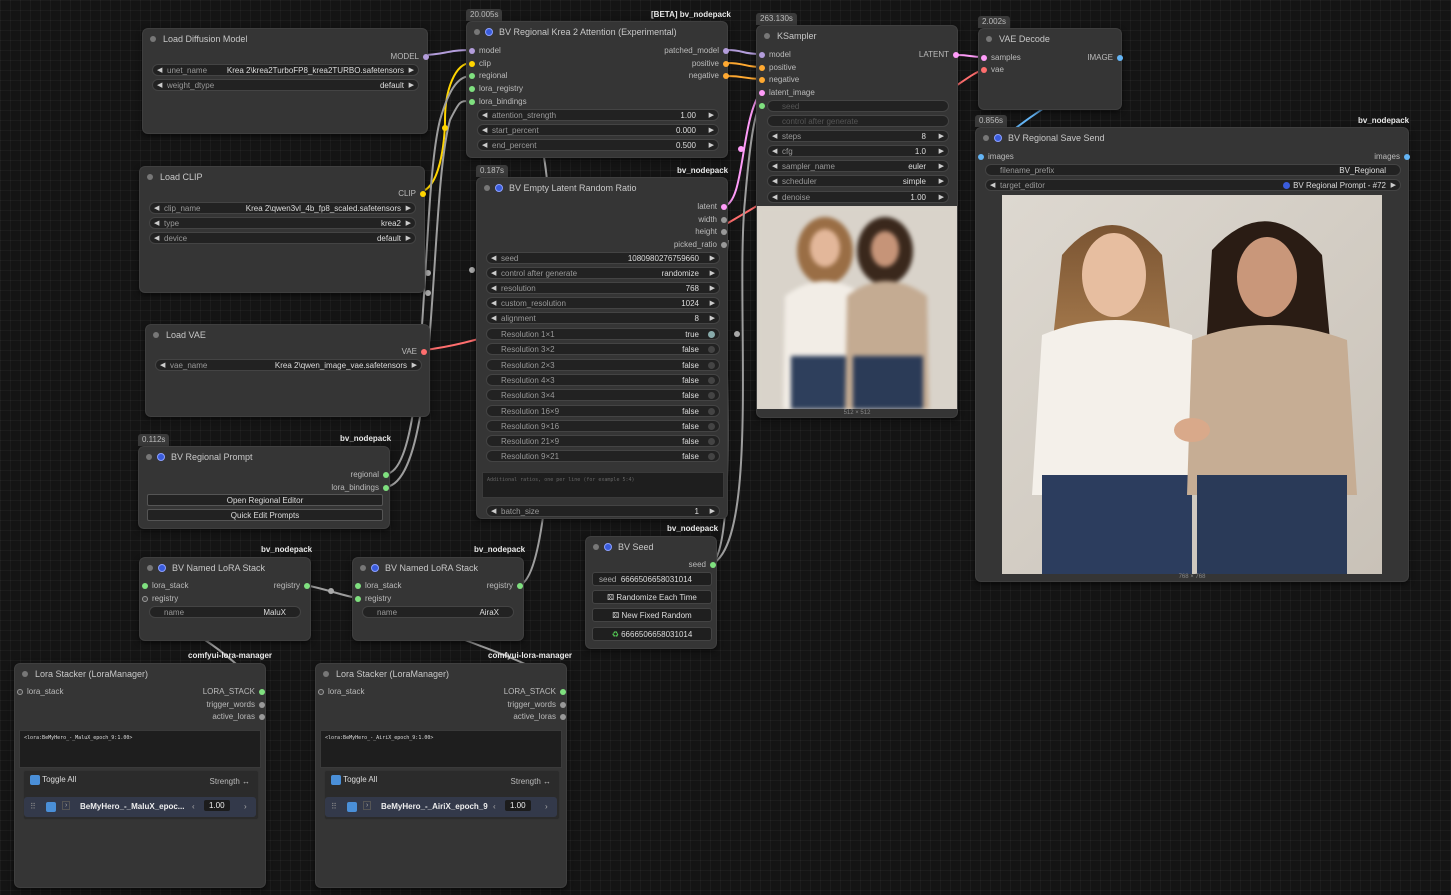 This screenshot has width=1451, height=895. I want to click on output-height: height, so click(711, 232).